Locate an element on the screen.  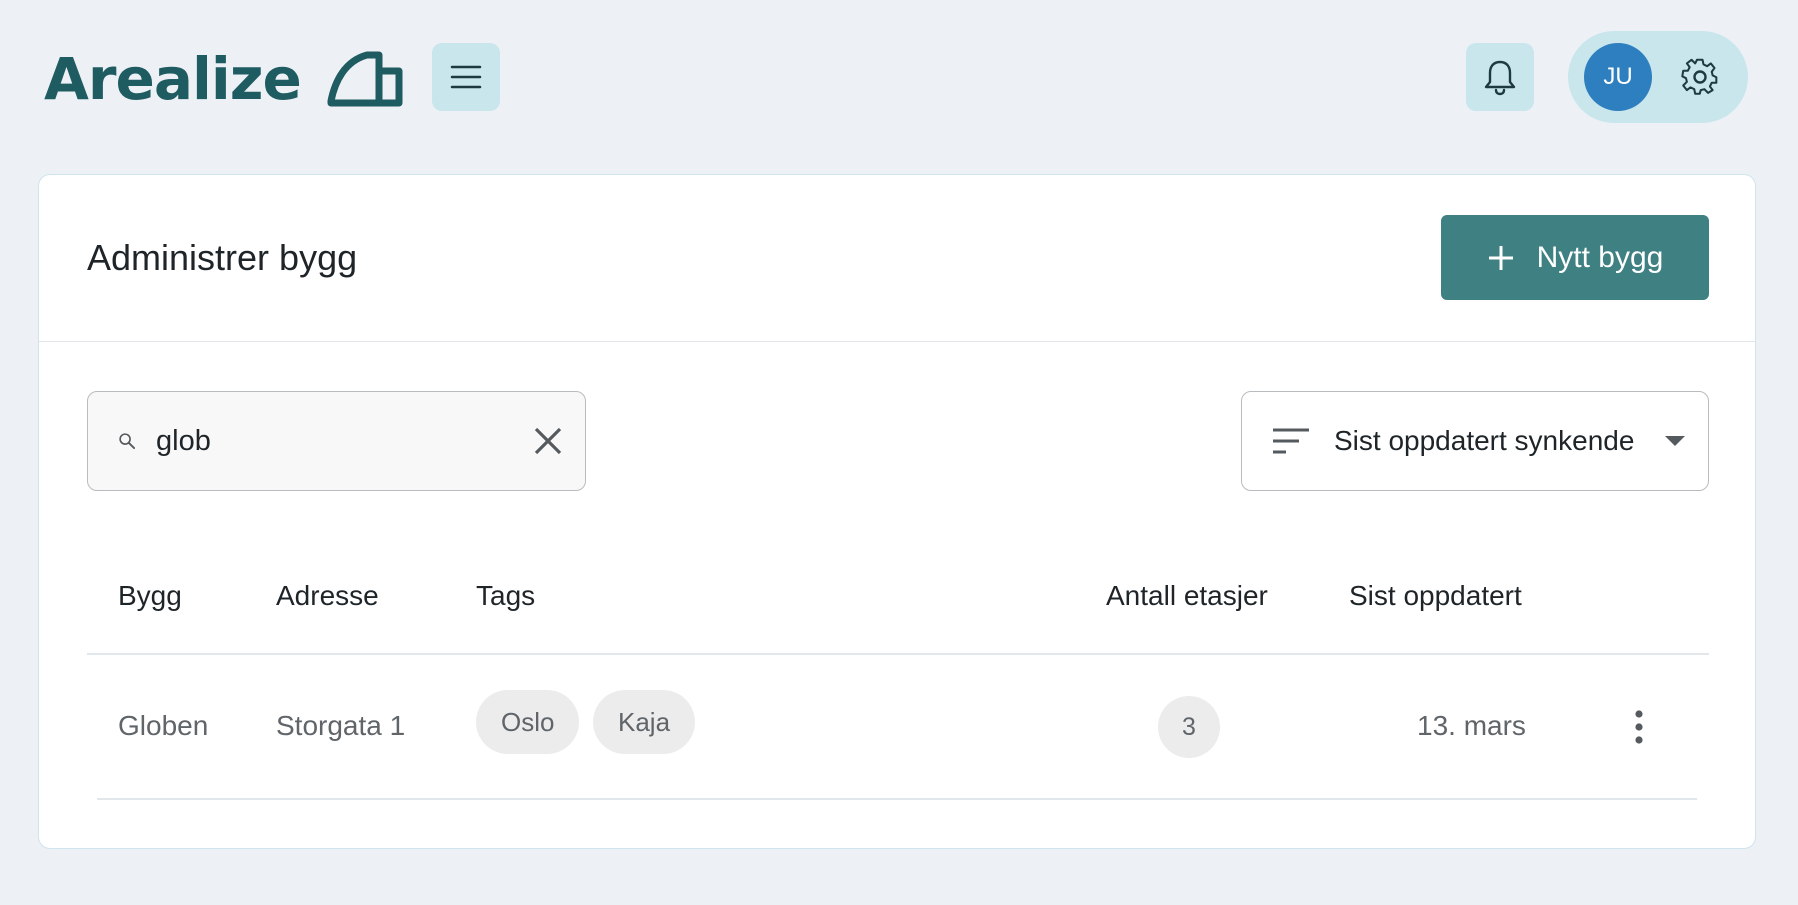
vertical-dots-icon is located at coordinates (1639, 727).